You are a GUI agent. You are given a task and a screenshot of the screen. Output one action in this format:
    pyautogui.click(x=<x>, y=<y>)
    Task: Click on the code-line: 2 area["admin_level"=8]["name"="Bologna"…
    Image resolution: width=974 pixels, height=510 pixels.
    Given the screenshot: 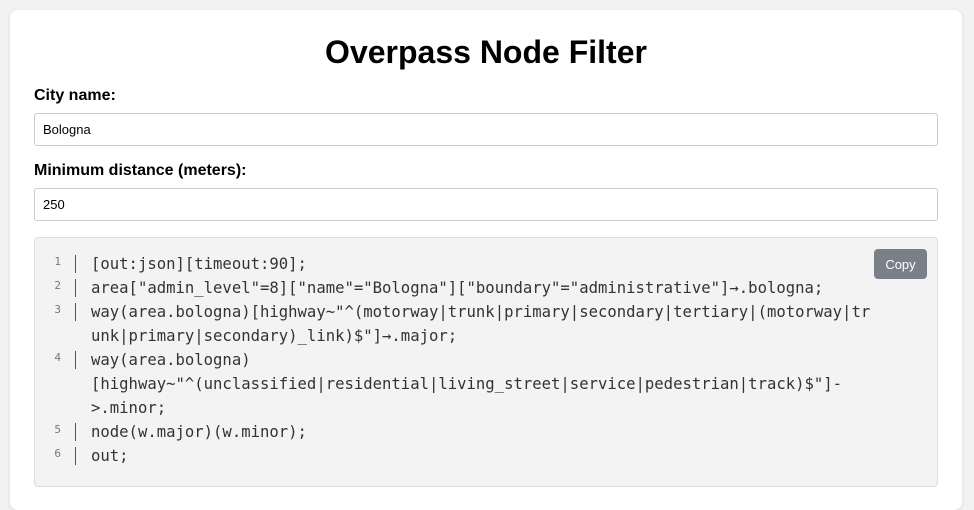 What is the action you would take?
    pyautogui.click(x=486, y=288)
    